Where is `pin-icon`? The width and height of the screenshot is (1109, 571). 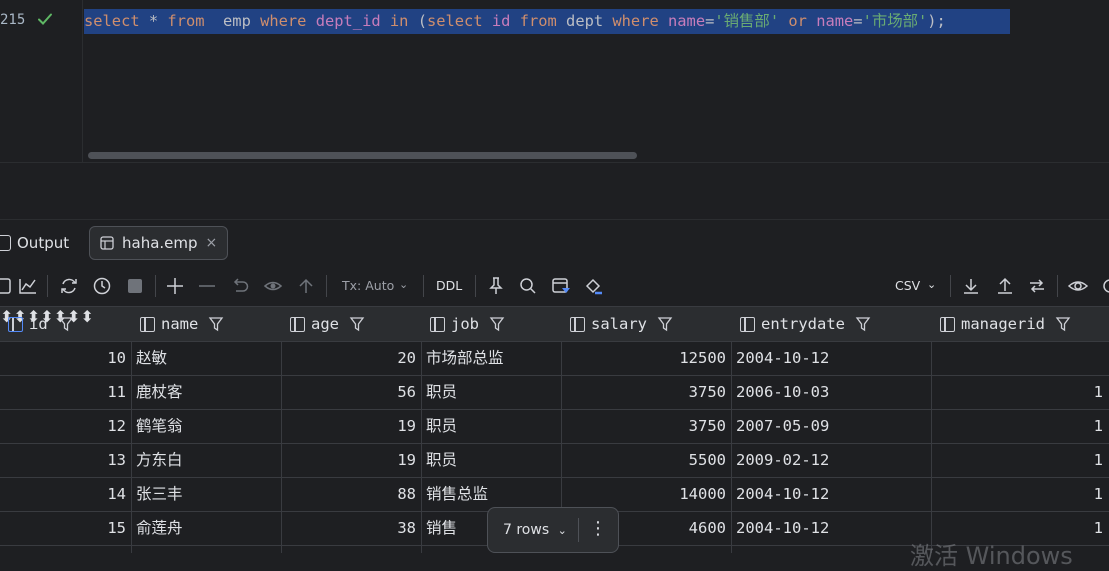
pin-icon is located at coordinates (496, 286).